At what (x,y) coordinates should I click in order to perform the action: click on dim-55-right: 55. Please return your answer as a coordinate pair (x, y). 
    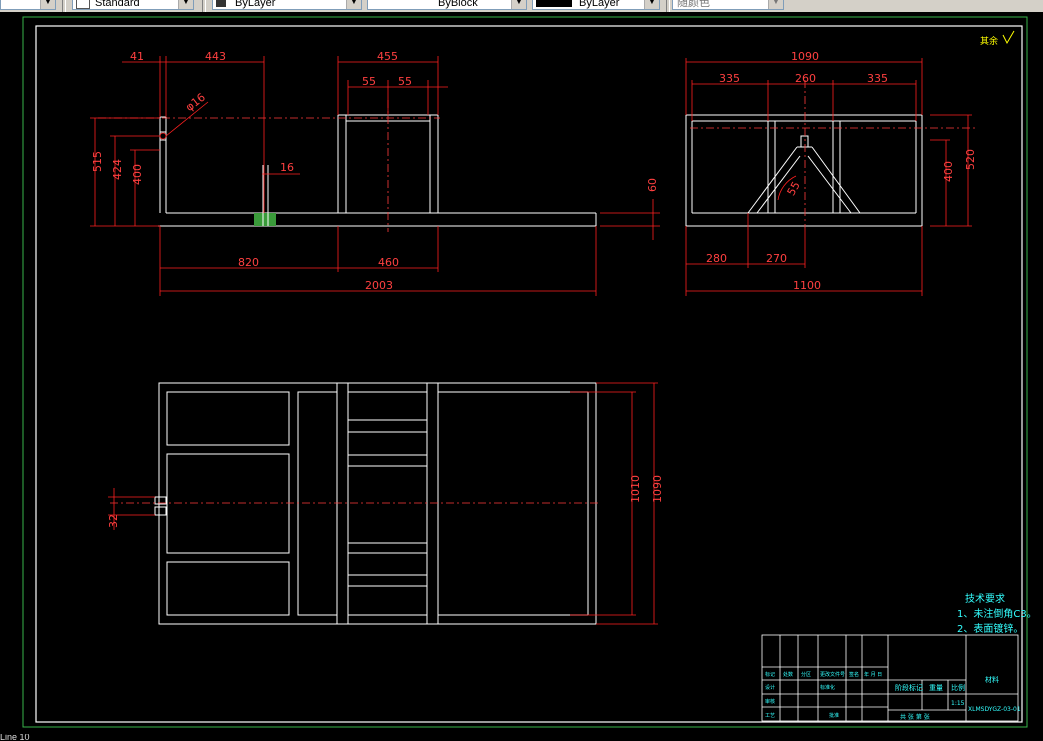
    Looking at the image, I should click on (405, 81).